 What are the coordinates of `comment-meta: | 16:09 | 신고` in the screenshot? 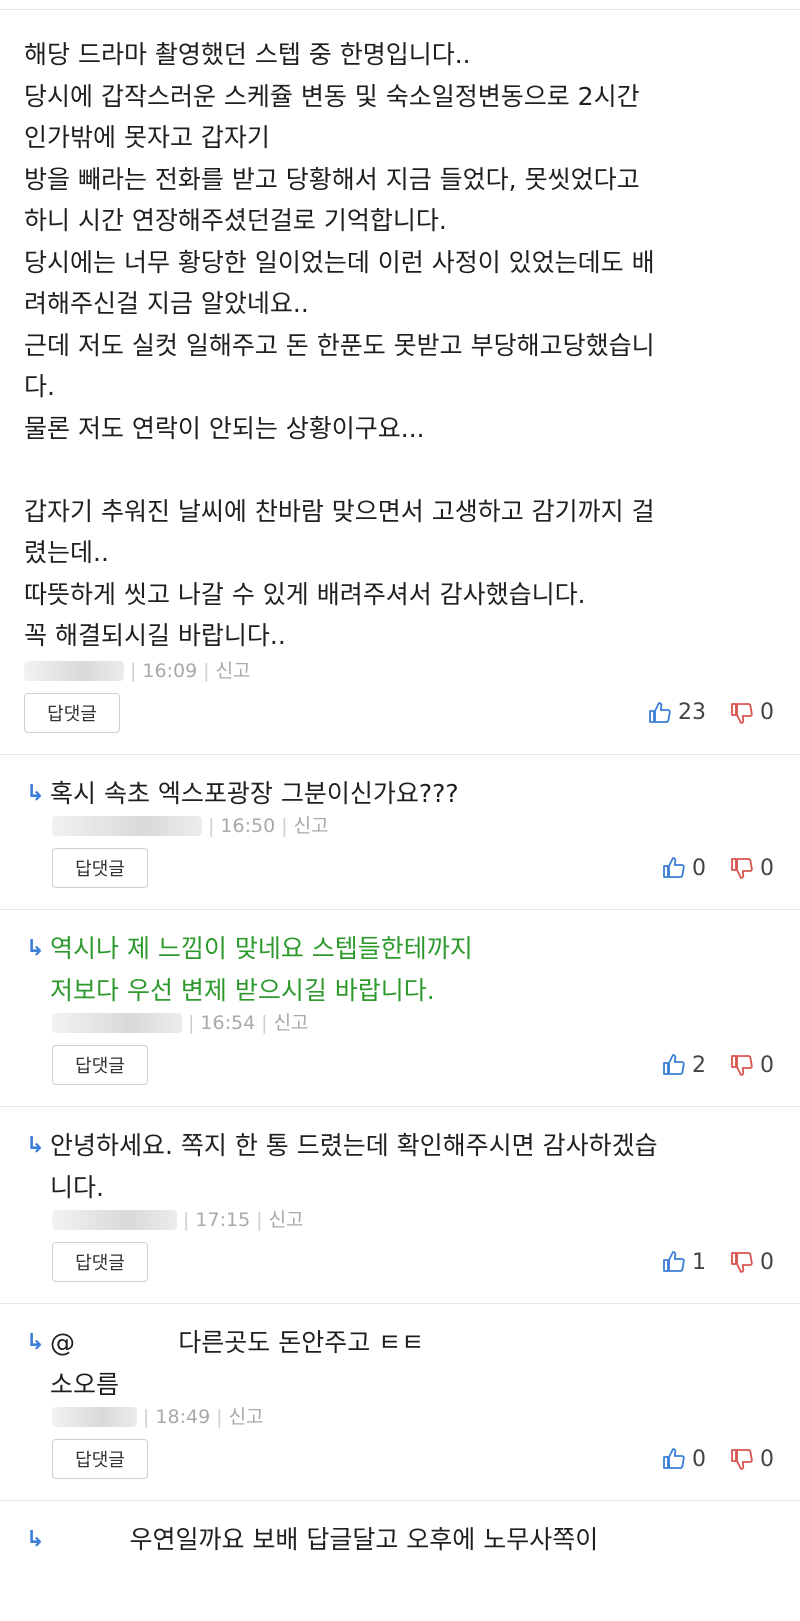 It's located at (400, 671).